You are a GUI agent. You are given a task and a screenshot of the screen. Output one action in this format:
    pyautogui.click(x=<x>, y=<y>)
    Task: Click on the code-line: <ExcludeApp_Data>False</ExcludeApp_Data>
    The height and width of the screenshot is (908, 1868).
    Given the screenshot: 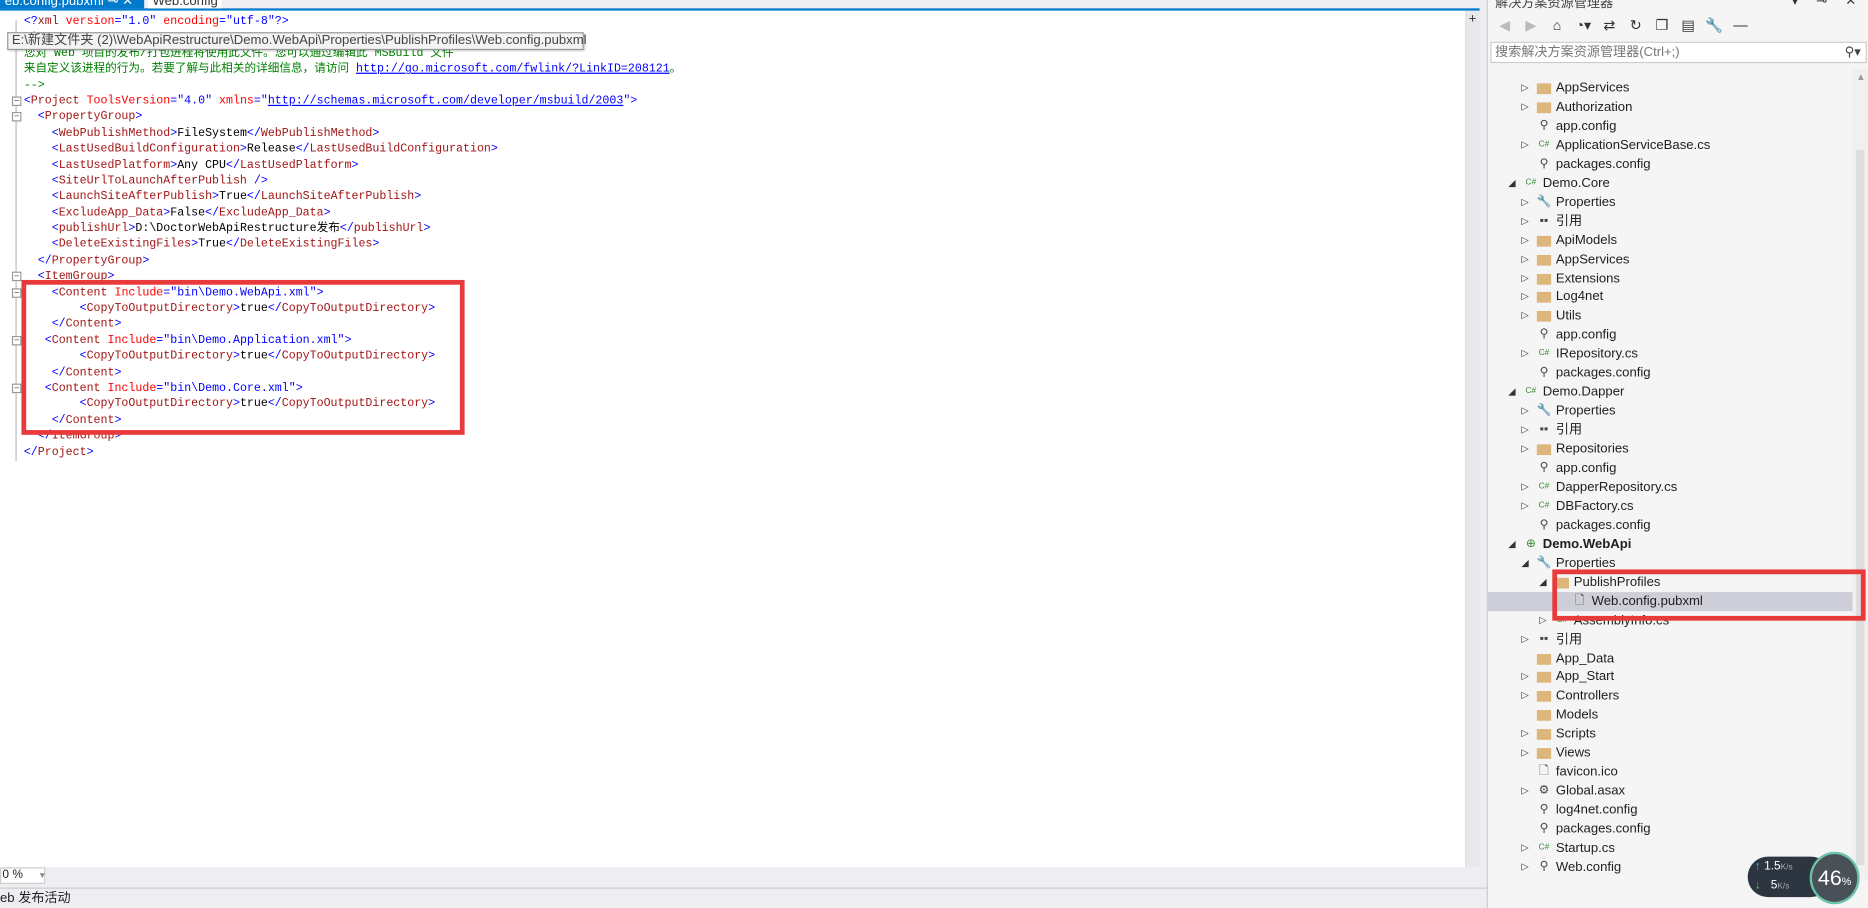 What is the action you would take?
    pyautogui.click(x=353, y=213)
    